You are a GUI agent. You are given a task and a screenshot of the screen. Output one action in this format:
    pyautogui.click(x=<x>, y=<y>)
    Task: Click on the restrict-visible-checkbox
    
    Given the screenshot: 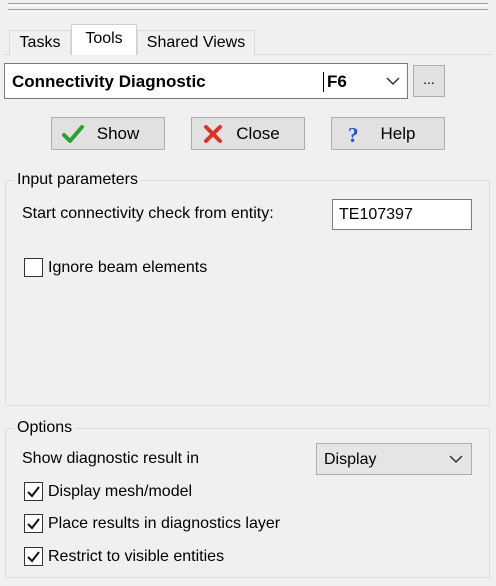 What is the action you would take?
    pyautogui.click(x=33, y=556)
    